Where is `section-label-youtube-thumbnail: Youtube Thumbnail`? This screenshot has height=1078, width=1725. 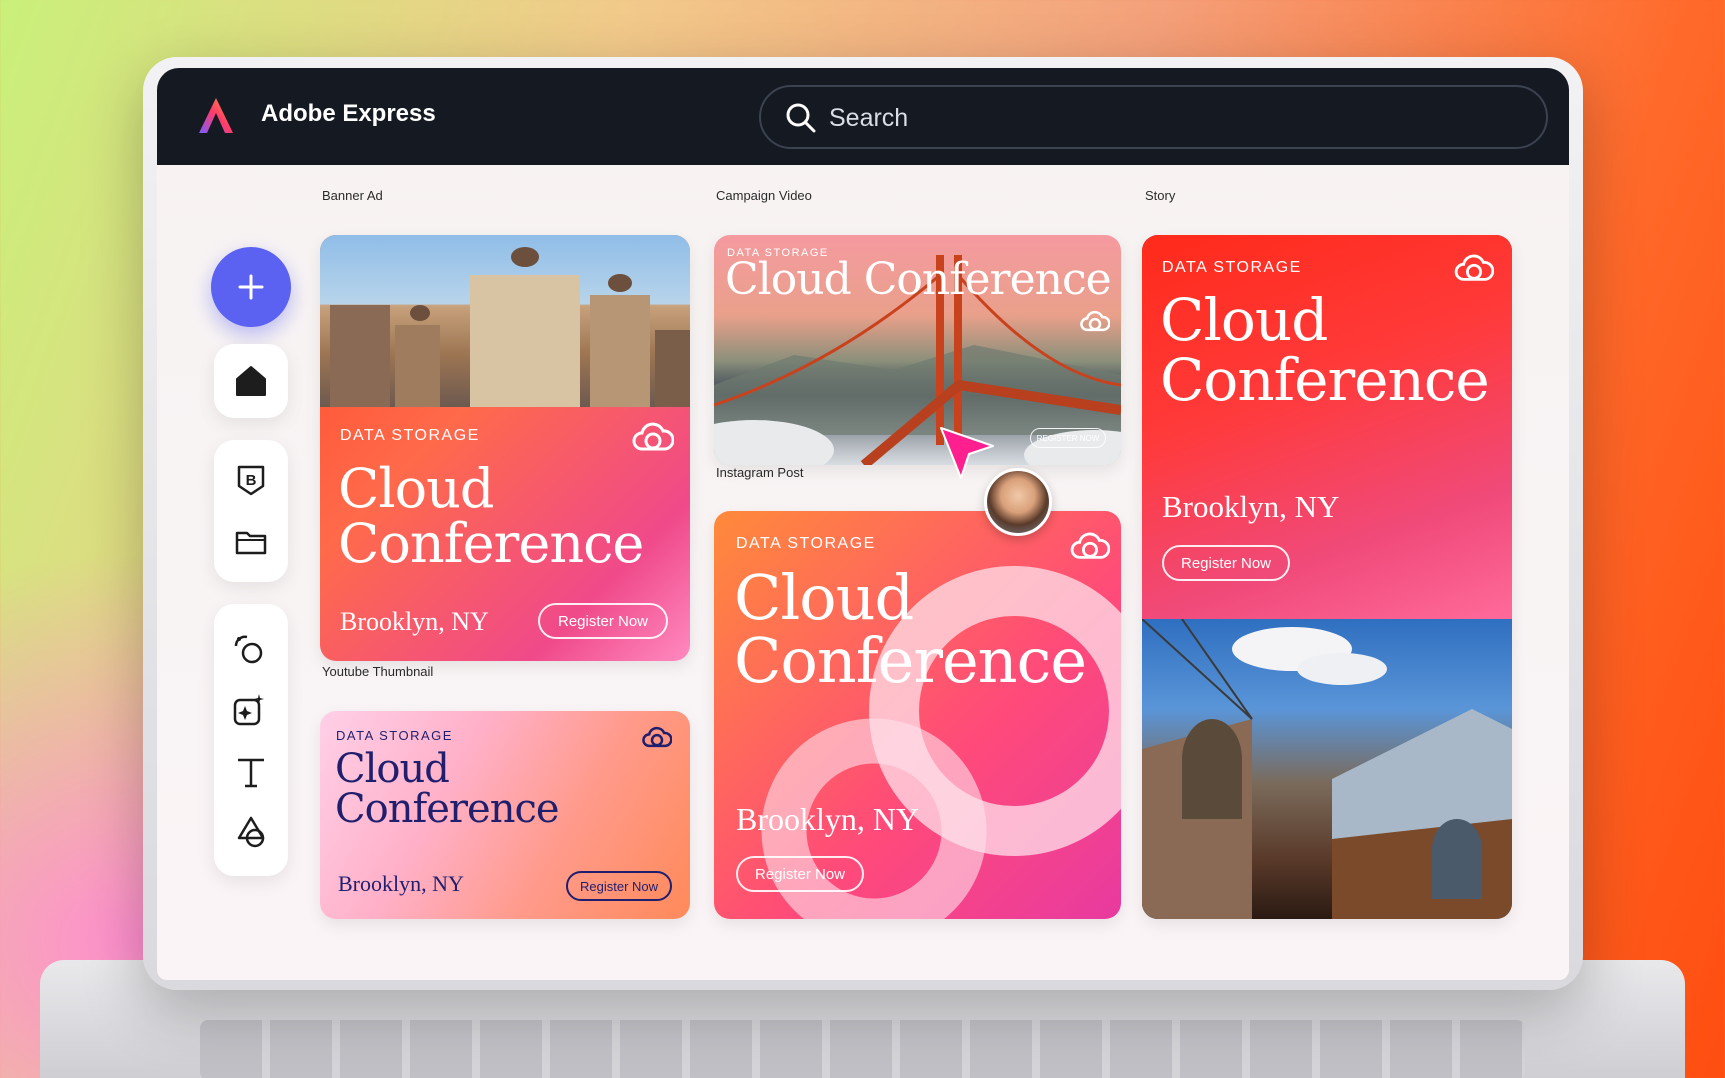 section-label-youtube-thumbnail: Youtube Thumbnail is located at coordinates (378, 671).